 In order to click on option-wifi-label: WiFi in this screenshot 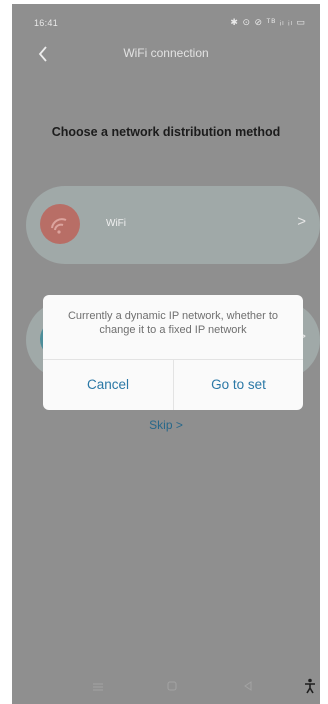, I will do `click(116, 223)`.